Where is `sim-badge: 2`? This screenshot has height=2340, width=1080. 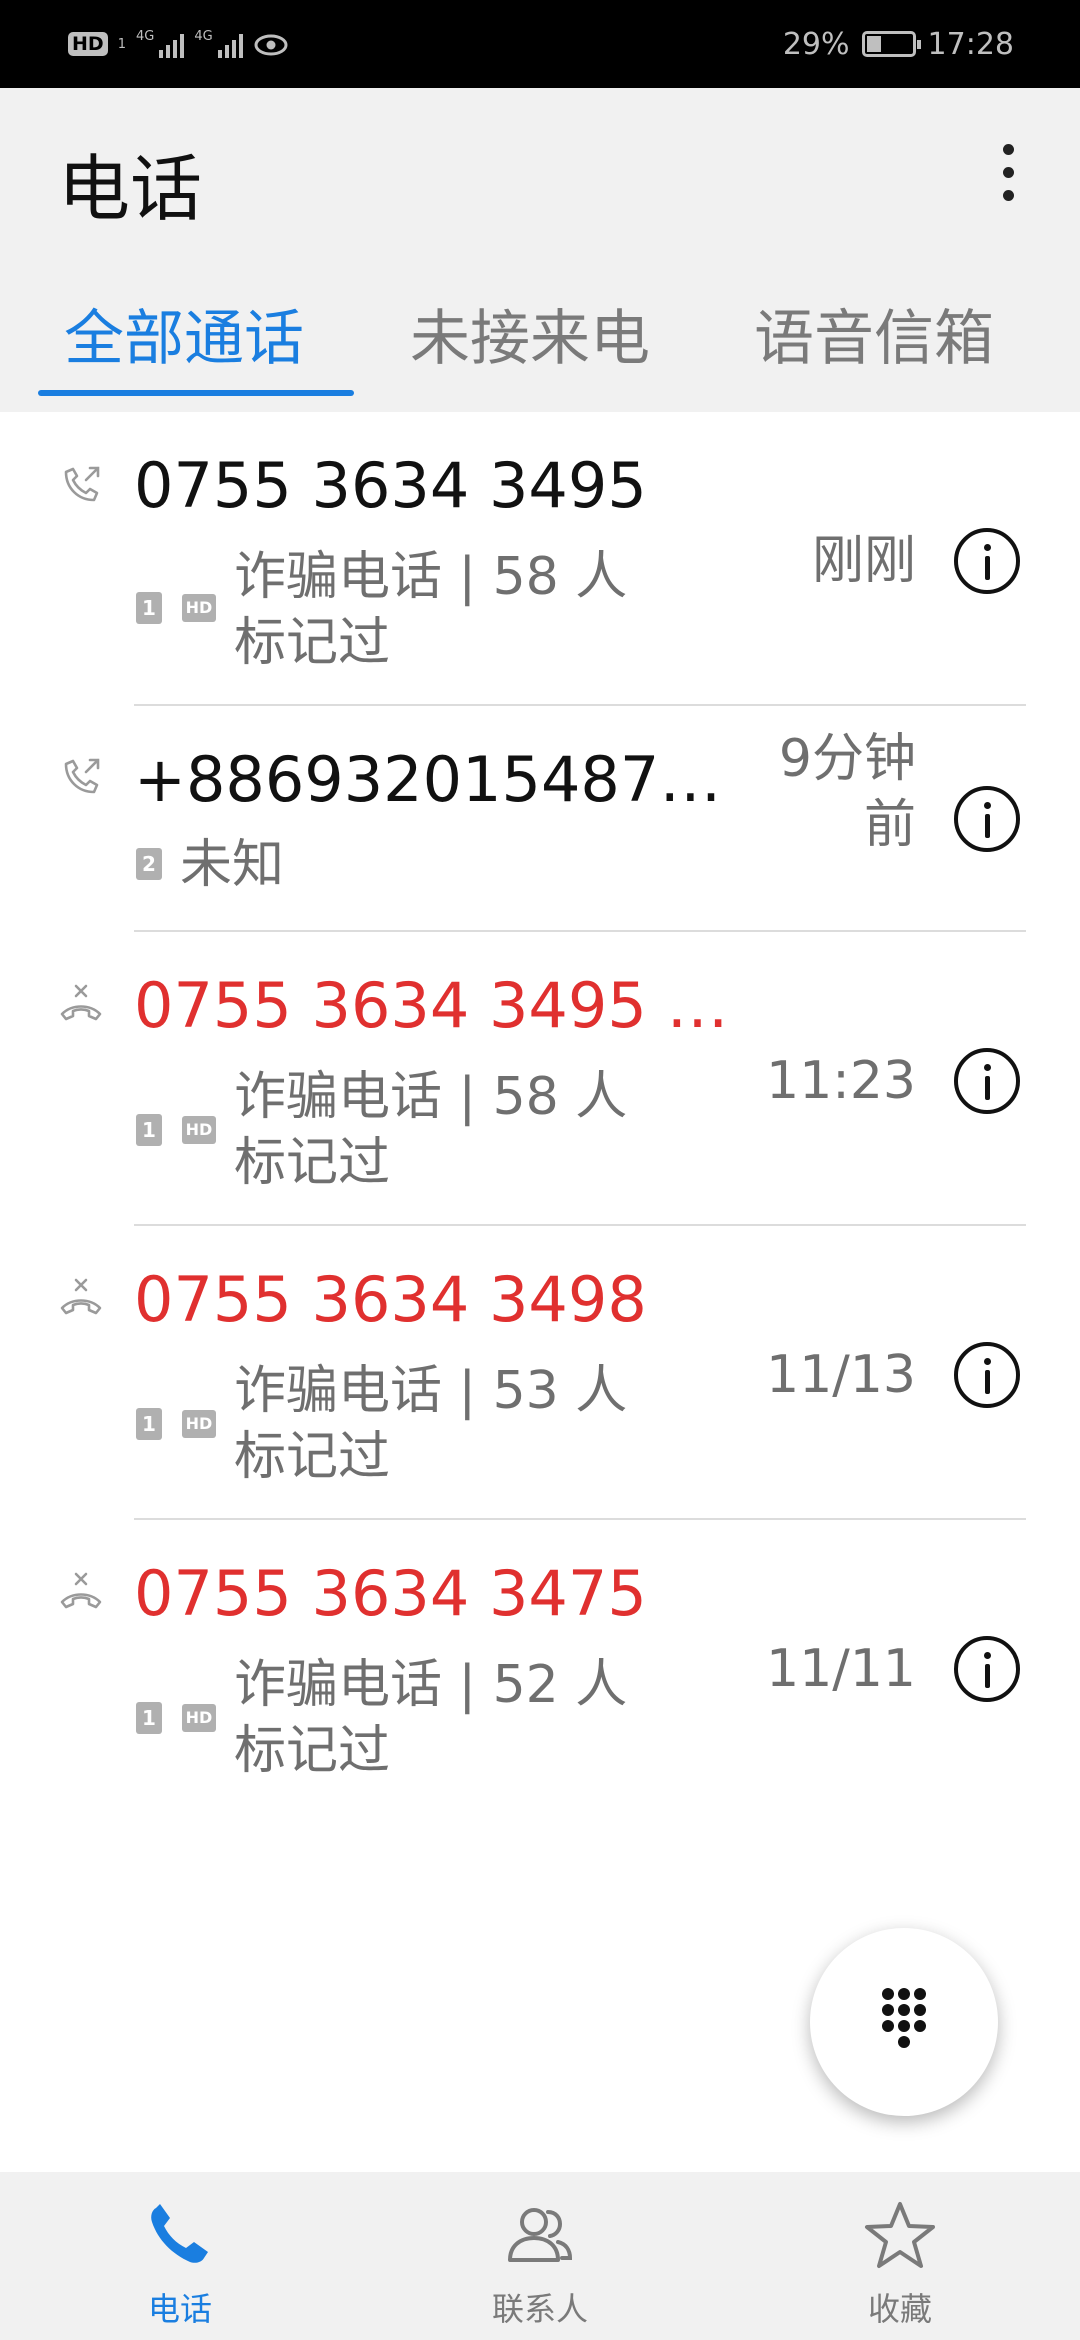
sim-badge: 2 is located at coordinates (149, 864).